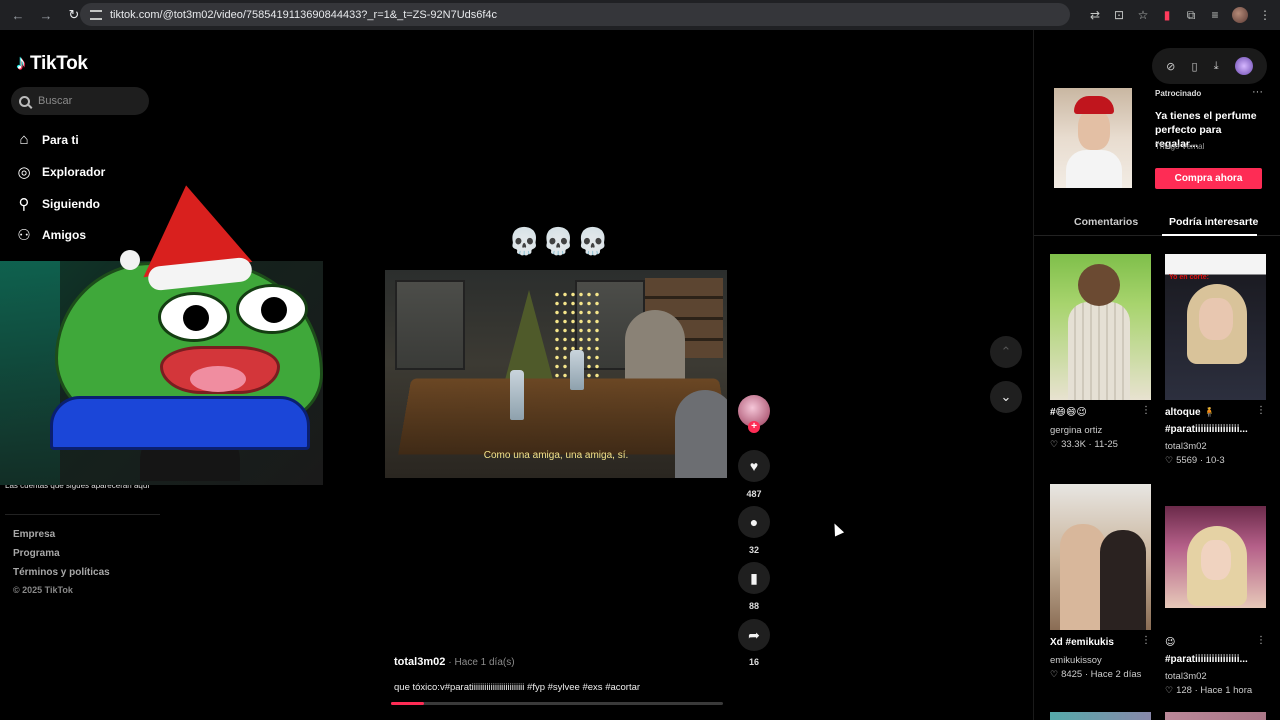  I want to click on heart-icon: ♥, so click(754, 466).